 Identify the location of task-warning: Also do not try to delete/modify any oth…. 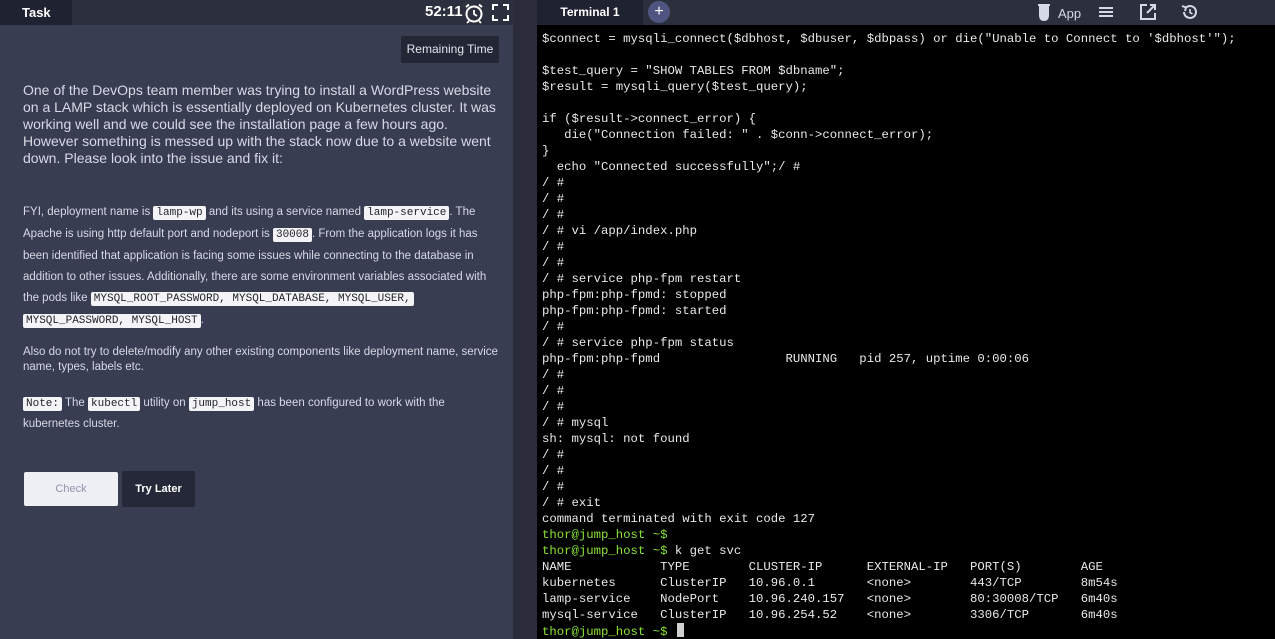
(260, 359).